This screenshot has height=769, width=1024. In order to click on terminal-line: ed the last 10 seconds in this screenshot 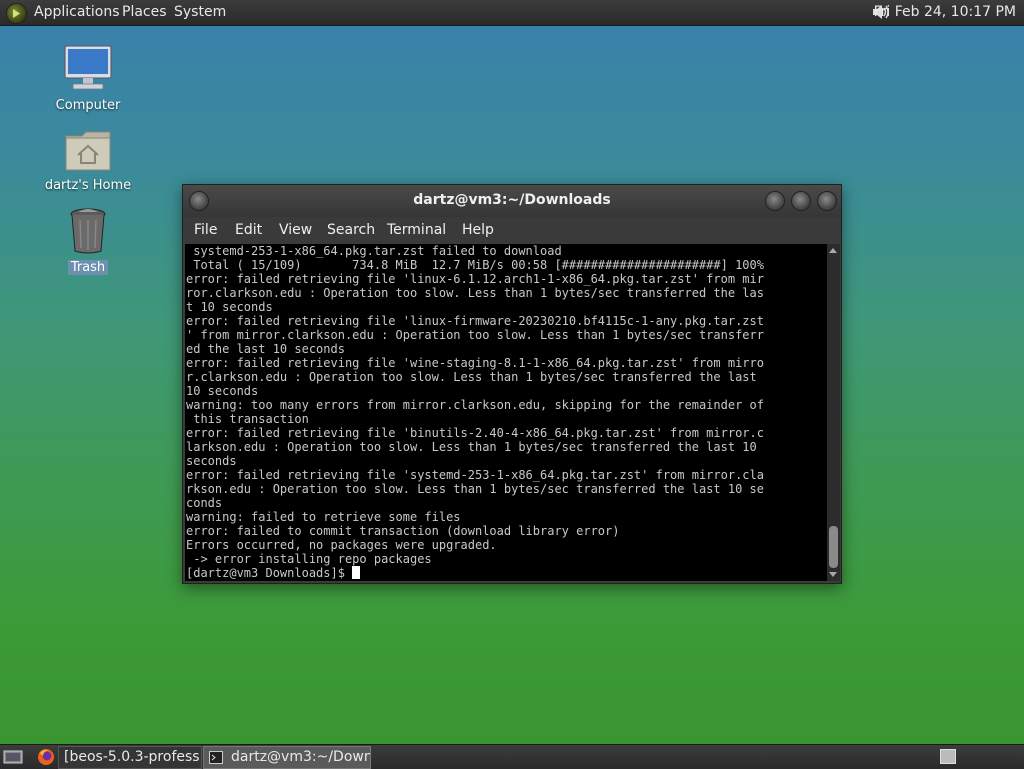, I will do `click(265, 349)`.